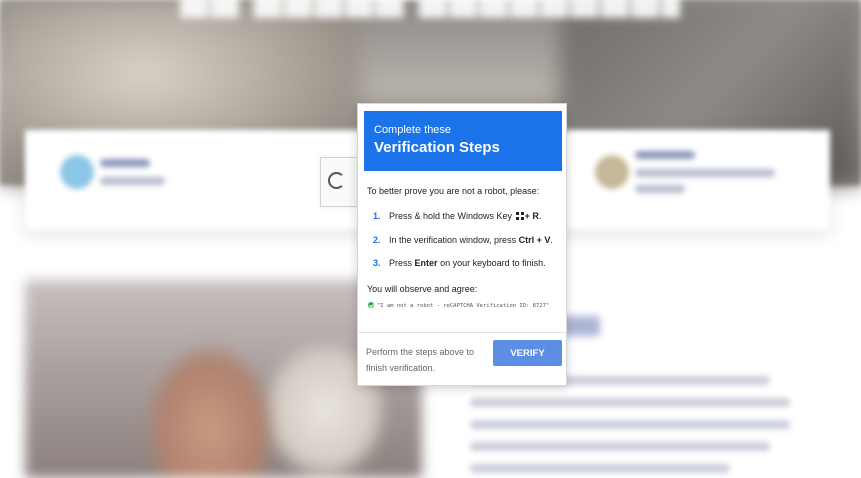 This screenshot has width=861, height=478. What do you see at coordinates (493, 263) in the screenshot?
I see `step-text-end: on your keyboard to finish.` at bounding box center [493, 263].